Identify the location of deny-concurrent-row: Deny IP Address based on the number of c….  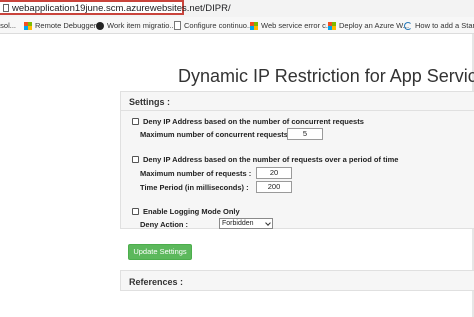
(248, 121).